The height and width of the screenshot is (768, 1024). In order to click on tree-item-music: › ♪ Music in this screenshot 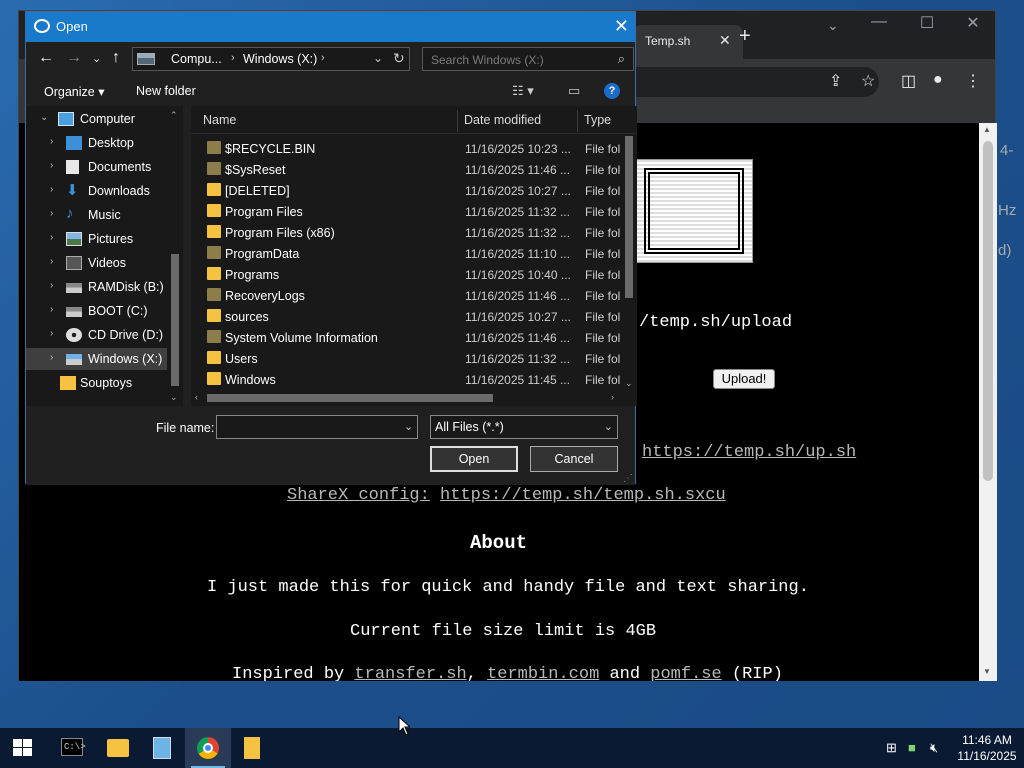, I will do `click(104, 215)`.